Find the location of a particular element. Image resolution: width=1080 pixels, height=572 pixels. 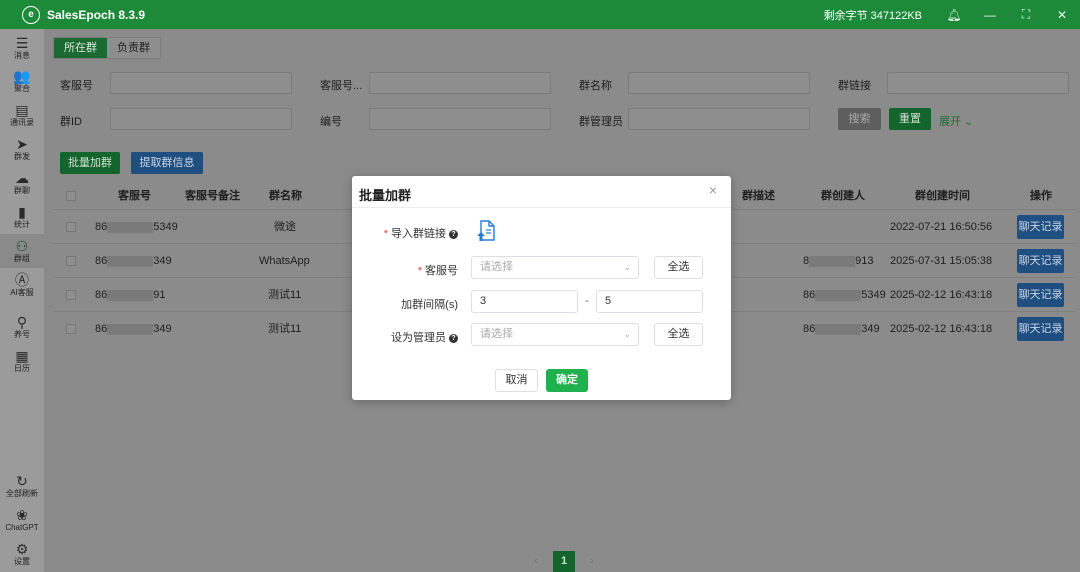

tab-my-groups: 所在群 is located at coordinates (80, 48).